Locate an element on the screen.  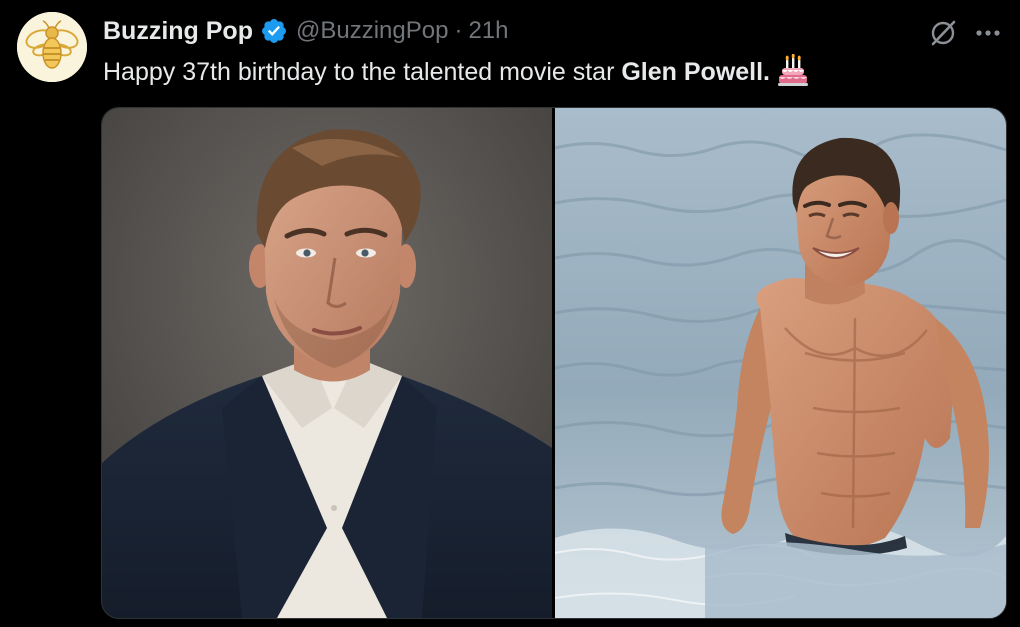
author-handle: @BuzzingPop is located at coordinates (372, 31).